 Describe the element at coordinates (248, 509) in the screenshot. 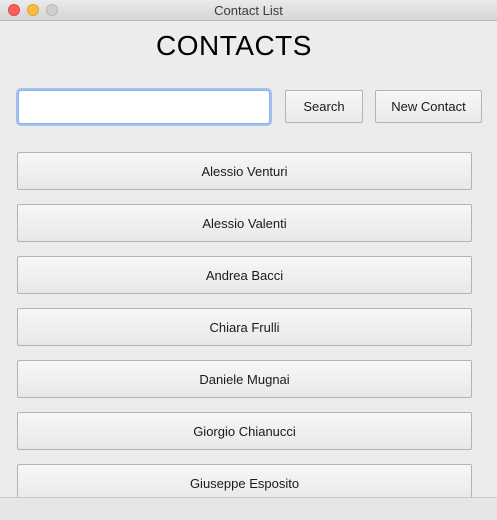

I see `status-bar` at that location.